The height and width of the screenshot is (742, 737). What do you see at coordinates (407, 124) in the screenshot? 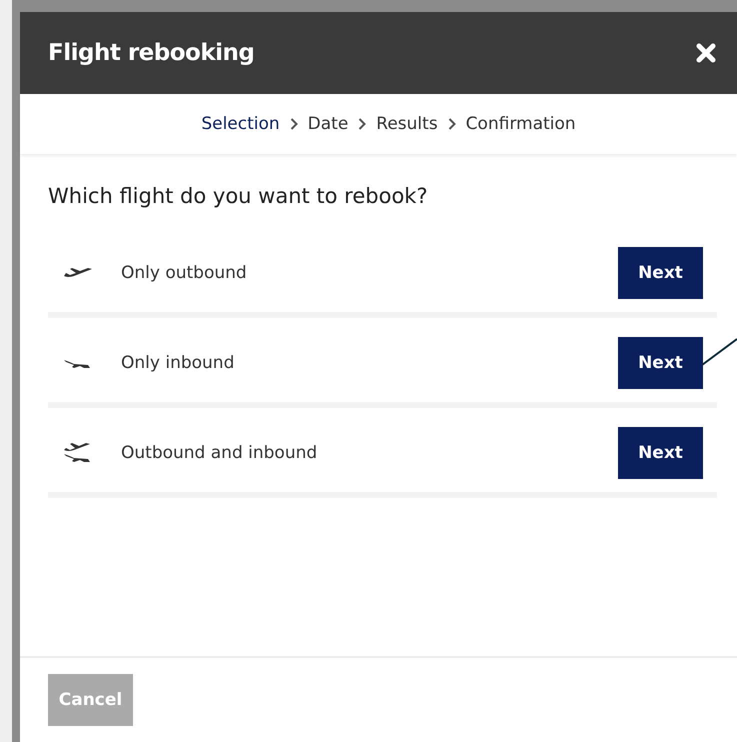
I see `step-label: Results` at bounding box center [407, 124].